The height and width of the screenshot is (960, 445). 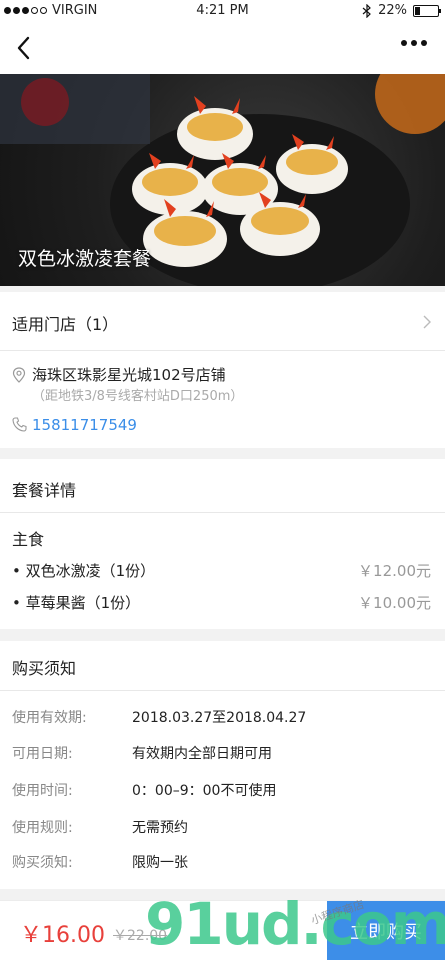 I want to click on store-phone-number: 15811717549, so click(x=84, y=425).